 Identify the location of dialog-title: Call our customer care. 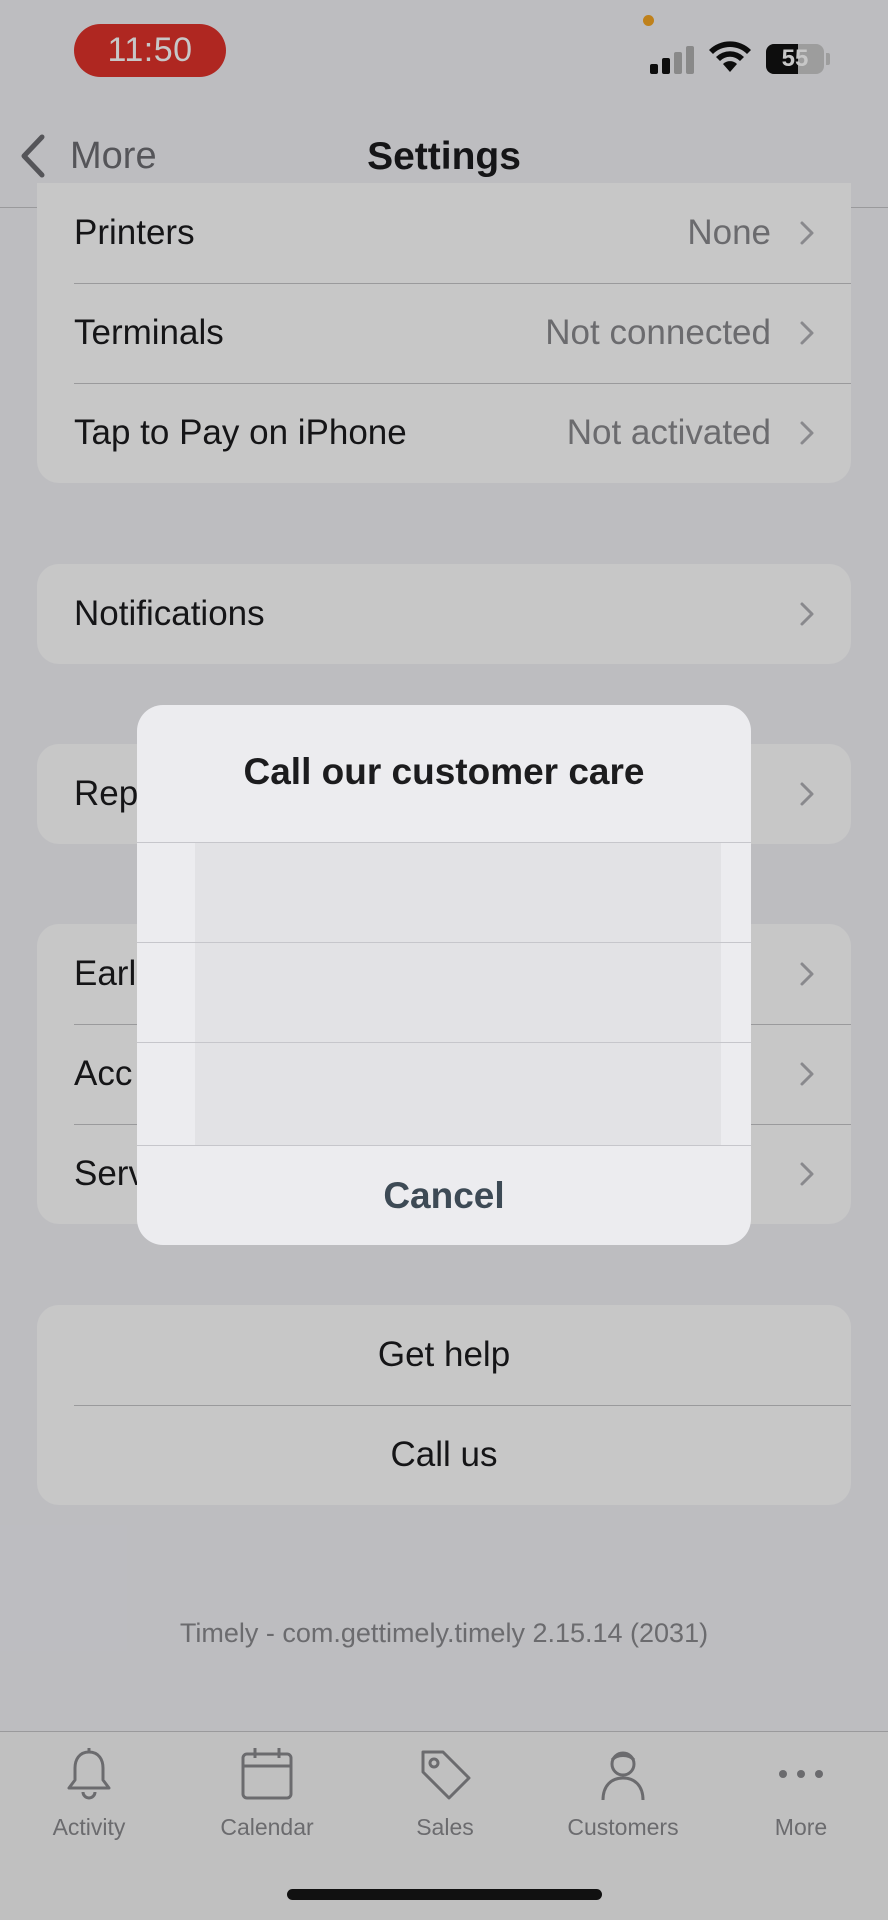
(444, 771).